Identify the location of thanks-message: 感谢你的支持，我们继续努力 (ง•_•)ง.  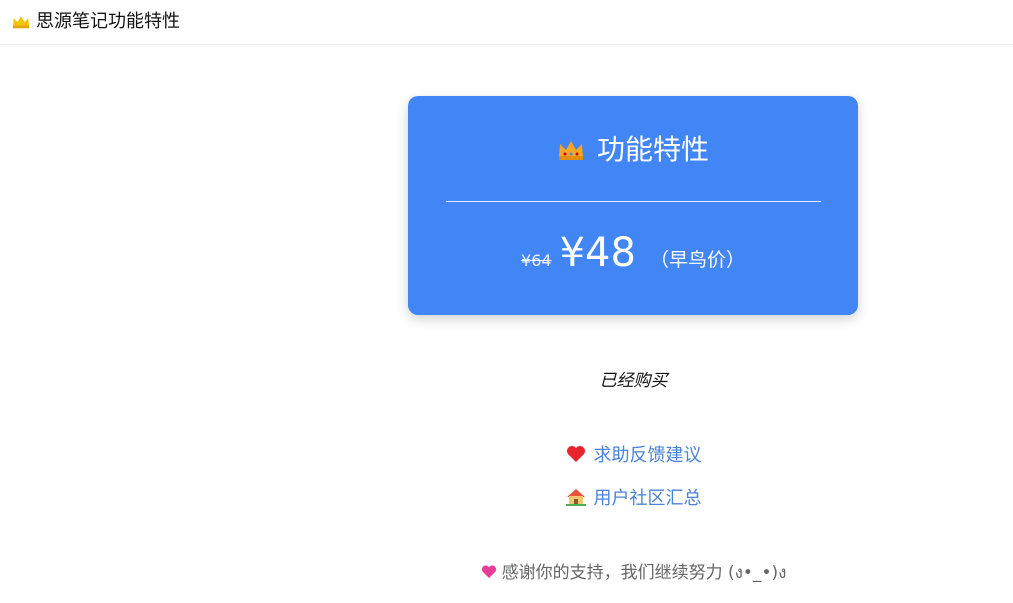
(506, 572).